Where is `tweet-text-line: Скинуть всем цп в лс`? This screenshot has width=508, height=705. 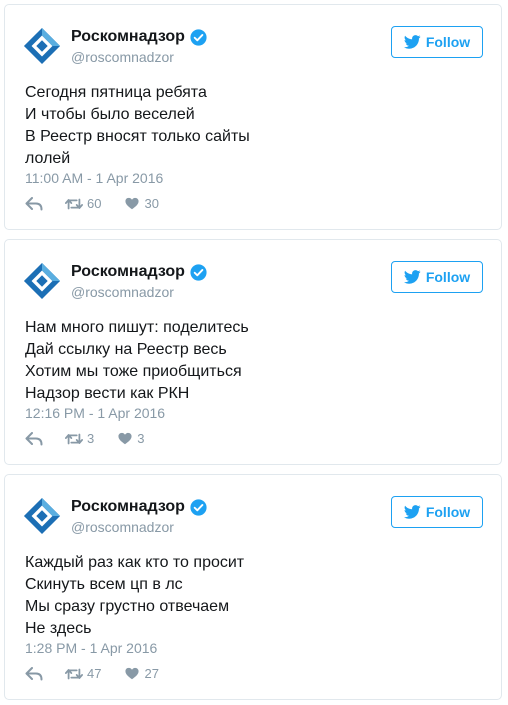
tweet-text-line: Скинуть всем цп в лс is located at coordinates (104, 584).